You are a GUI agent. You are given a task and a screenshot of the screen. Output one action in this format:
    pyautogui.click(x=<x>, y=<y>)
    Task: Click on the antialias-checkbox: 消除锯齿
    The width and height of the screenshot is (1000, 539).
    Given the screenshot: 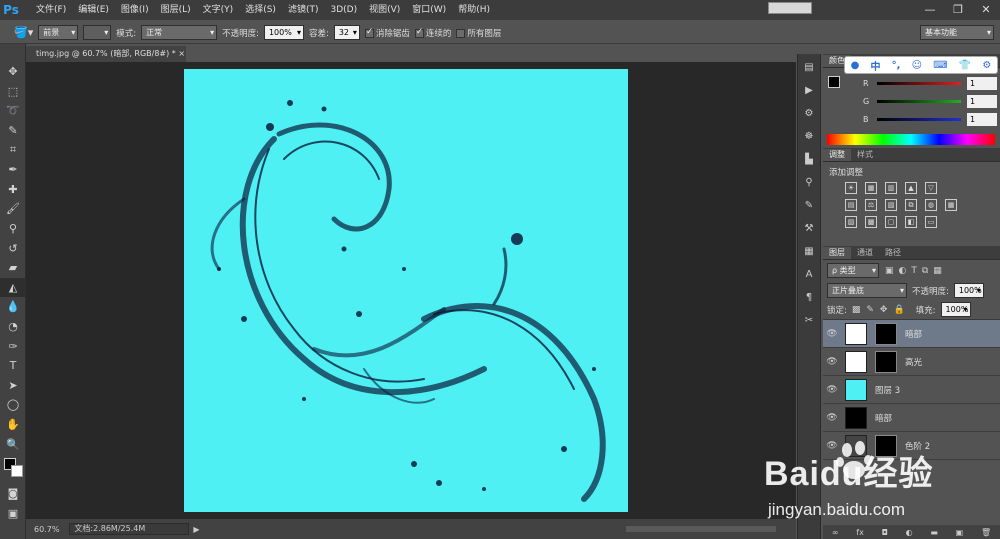 What is the action you would take?
    pyautogui.click(x=387, y=33)
    